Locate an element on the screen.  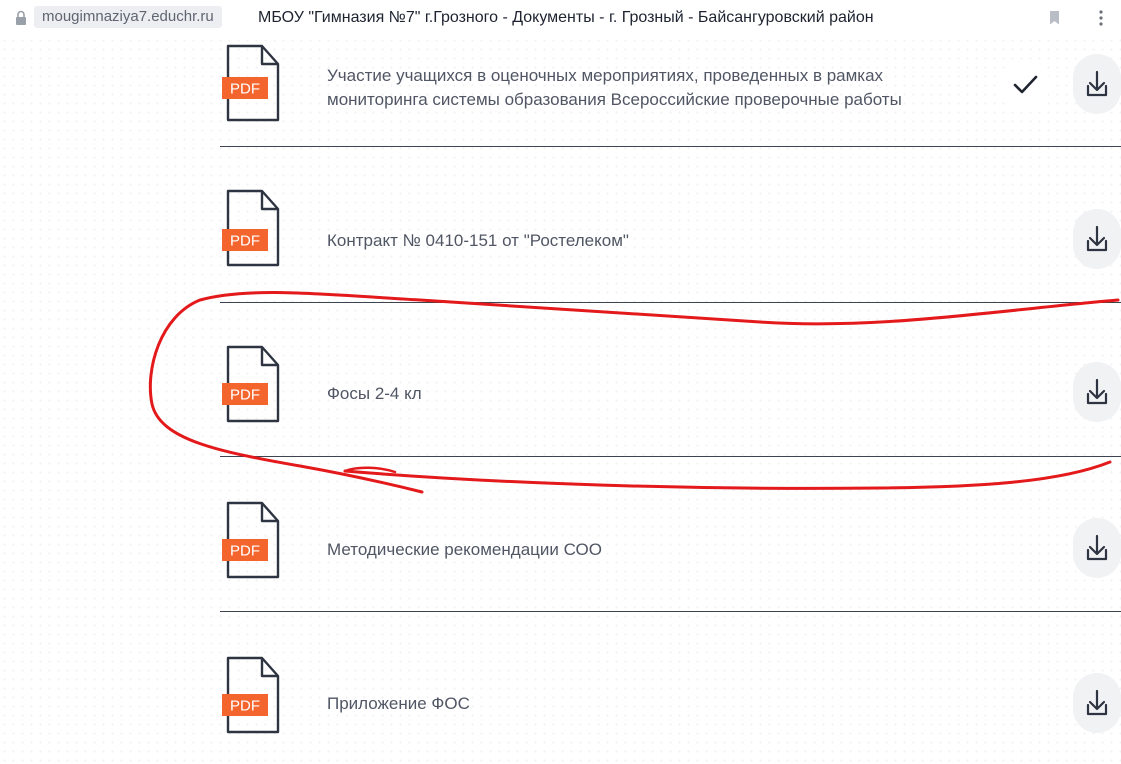
document-title: Приложение ФОС is located at coordinates (398, 703).